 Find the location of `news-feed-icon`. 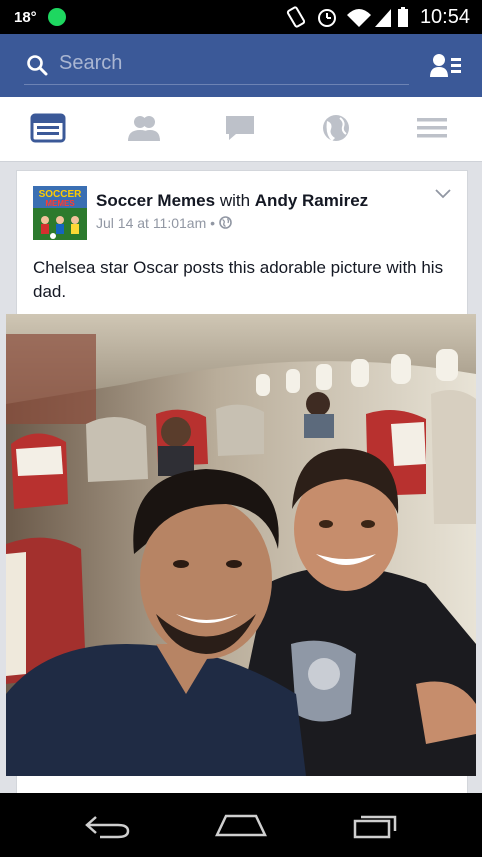

news-feed-icon is located at coordinates (48, 128).